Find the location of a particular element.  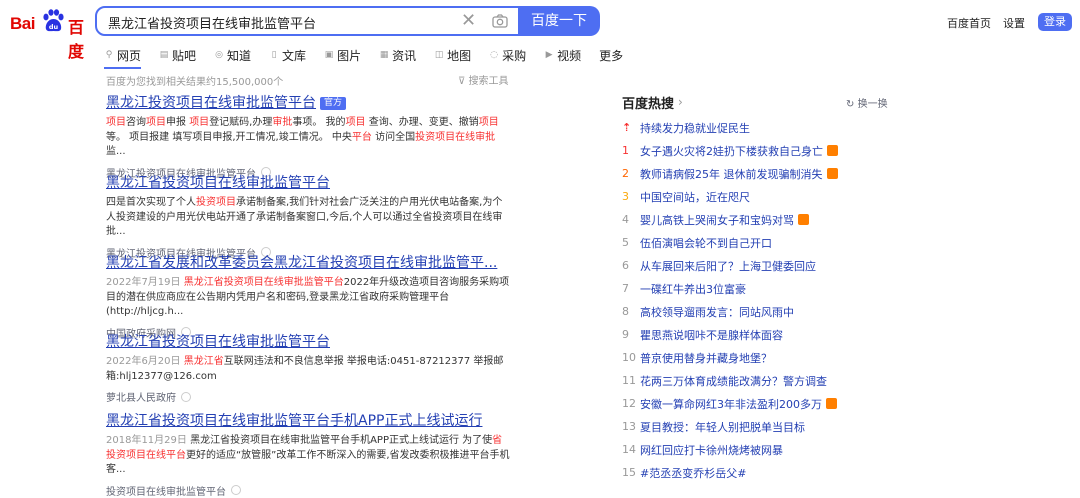

hot-item-text: 安徽一算命网红3年非法盈利200多万 is located at coordinates (731, 404).